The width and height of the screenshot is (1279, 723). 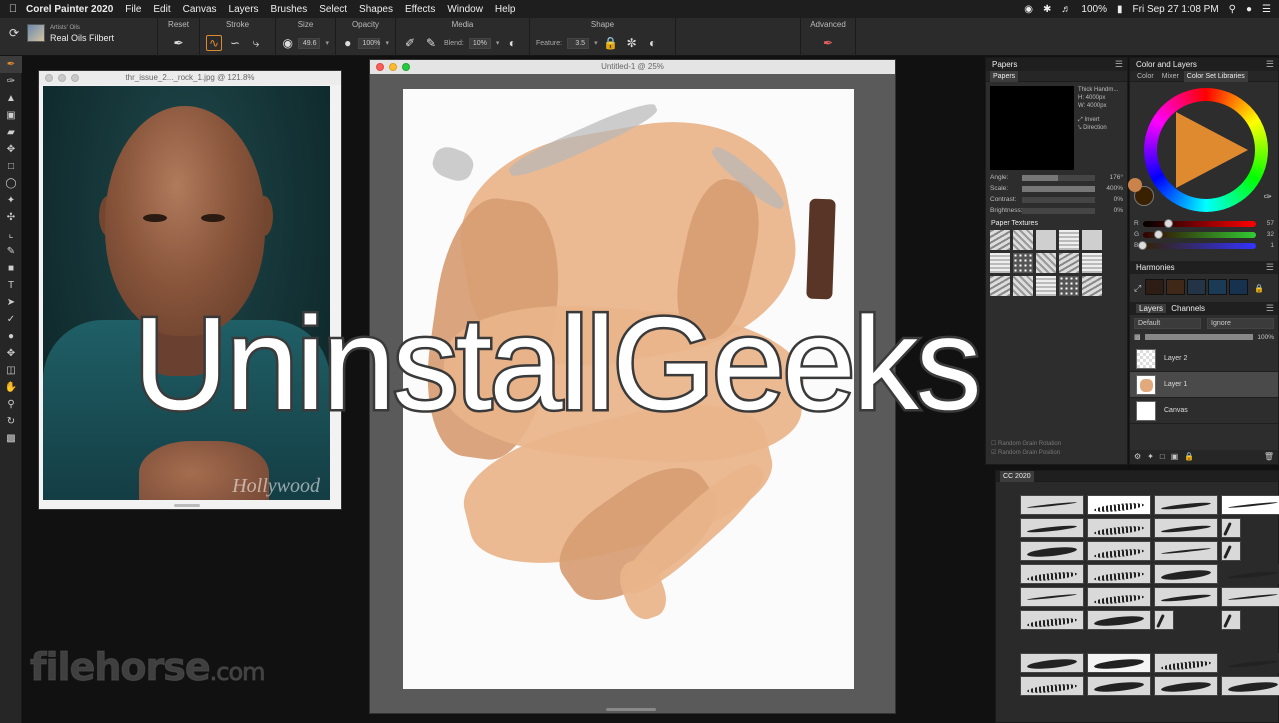 What do you see at coordinates (1188, 308) in the screenshot?
I see `tab-channels: Channels` at bounding box center [1188, 308].